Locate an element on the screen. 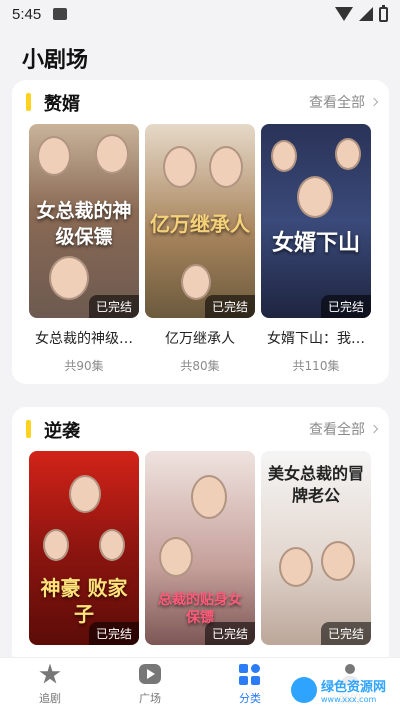 This screenshot has height=711, width=400. poster-title-art: 神豪 败家子 is located at coordinates (84, 601).